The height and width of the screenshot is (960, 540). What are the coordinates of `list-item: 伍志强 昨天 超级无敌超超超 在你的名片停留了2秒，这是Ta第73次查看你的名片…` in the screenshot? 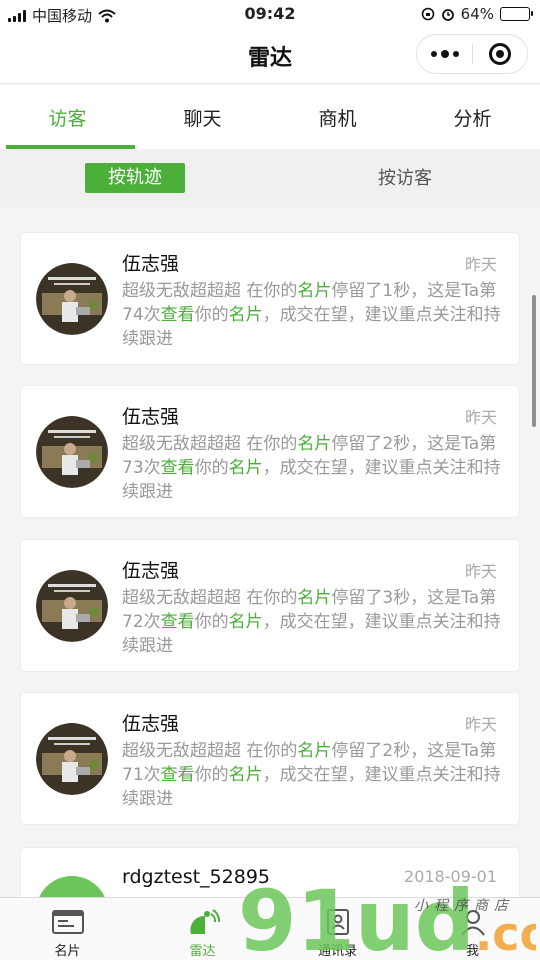 It's located at (270, 451).